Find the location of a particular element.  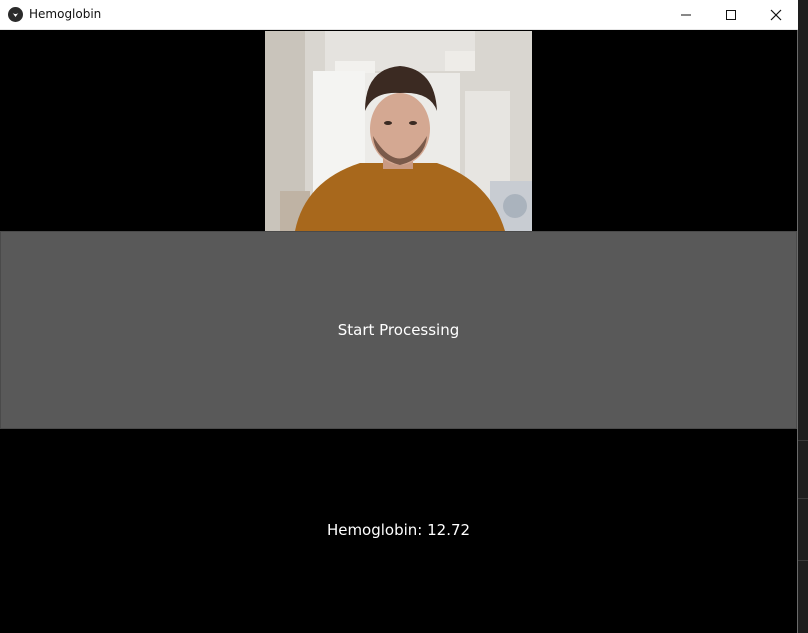

minimize-button is located at coordinates (686, 15).